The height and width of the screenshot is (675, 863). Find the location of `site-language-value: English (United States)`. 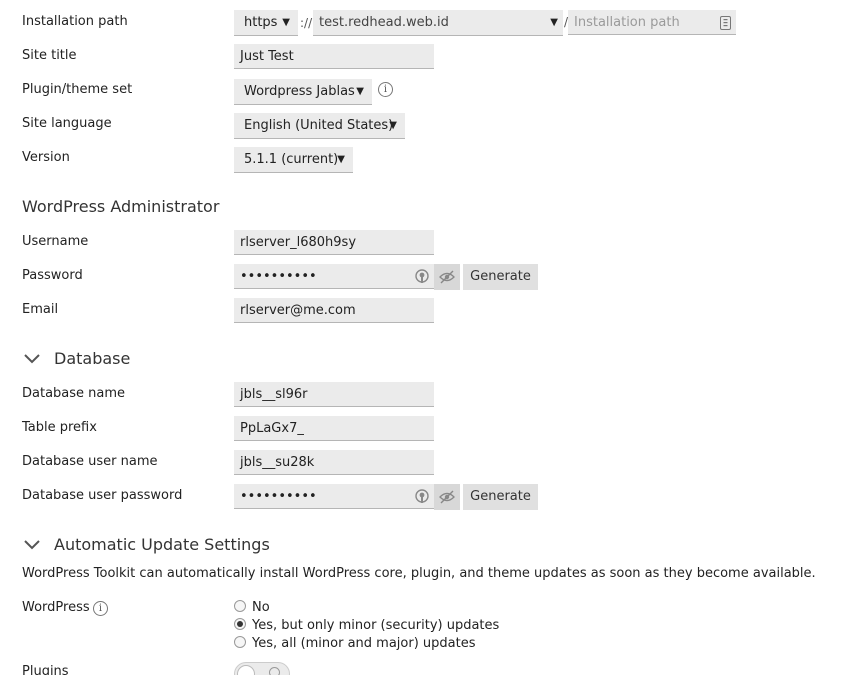

site-language-value: English (United States) is located at coordinates (319, 125).